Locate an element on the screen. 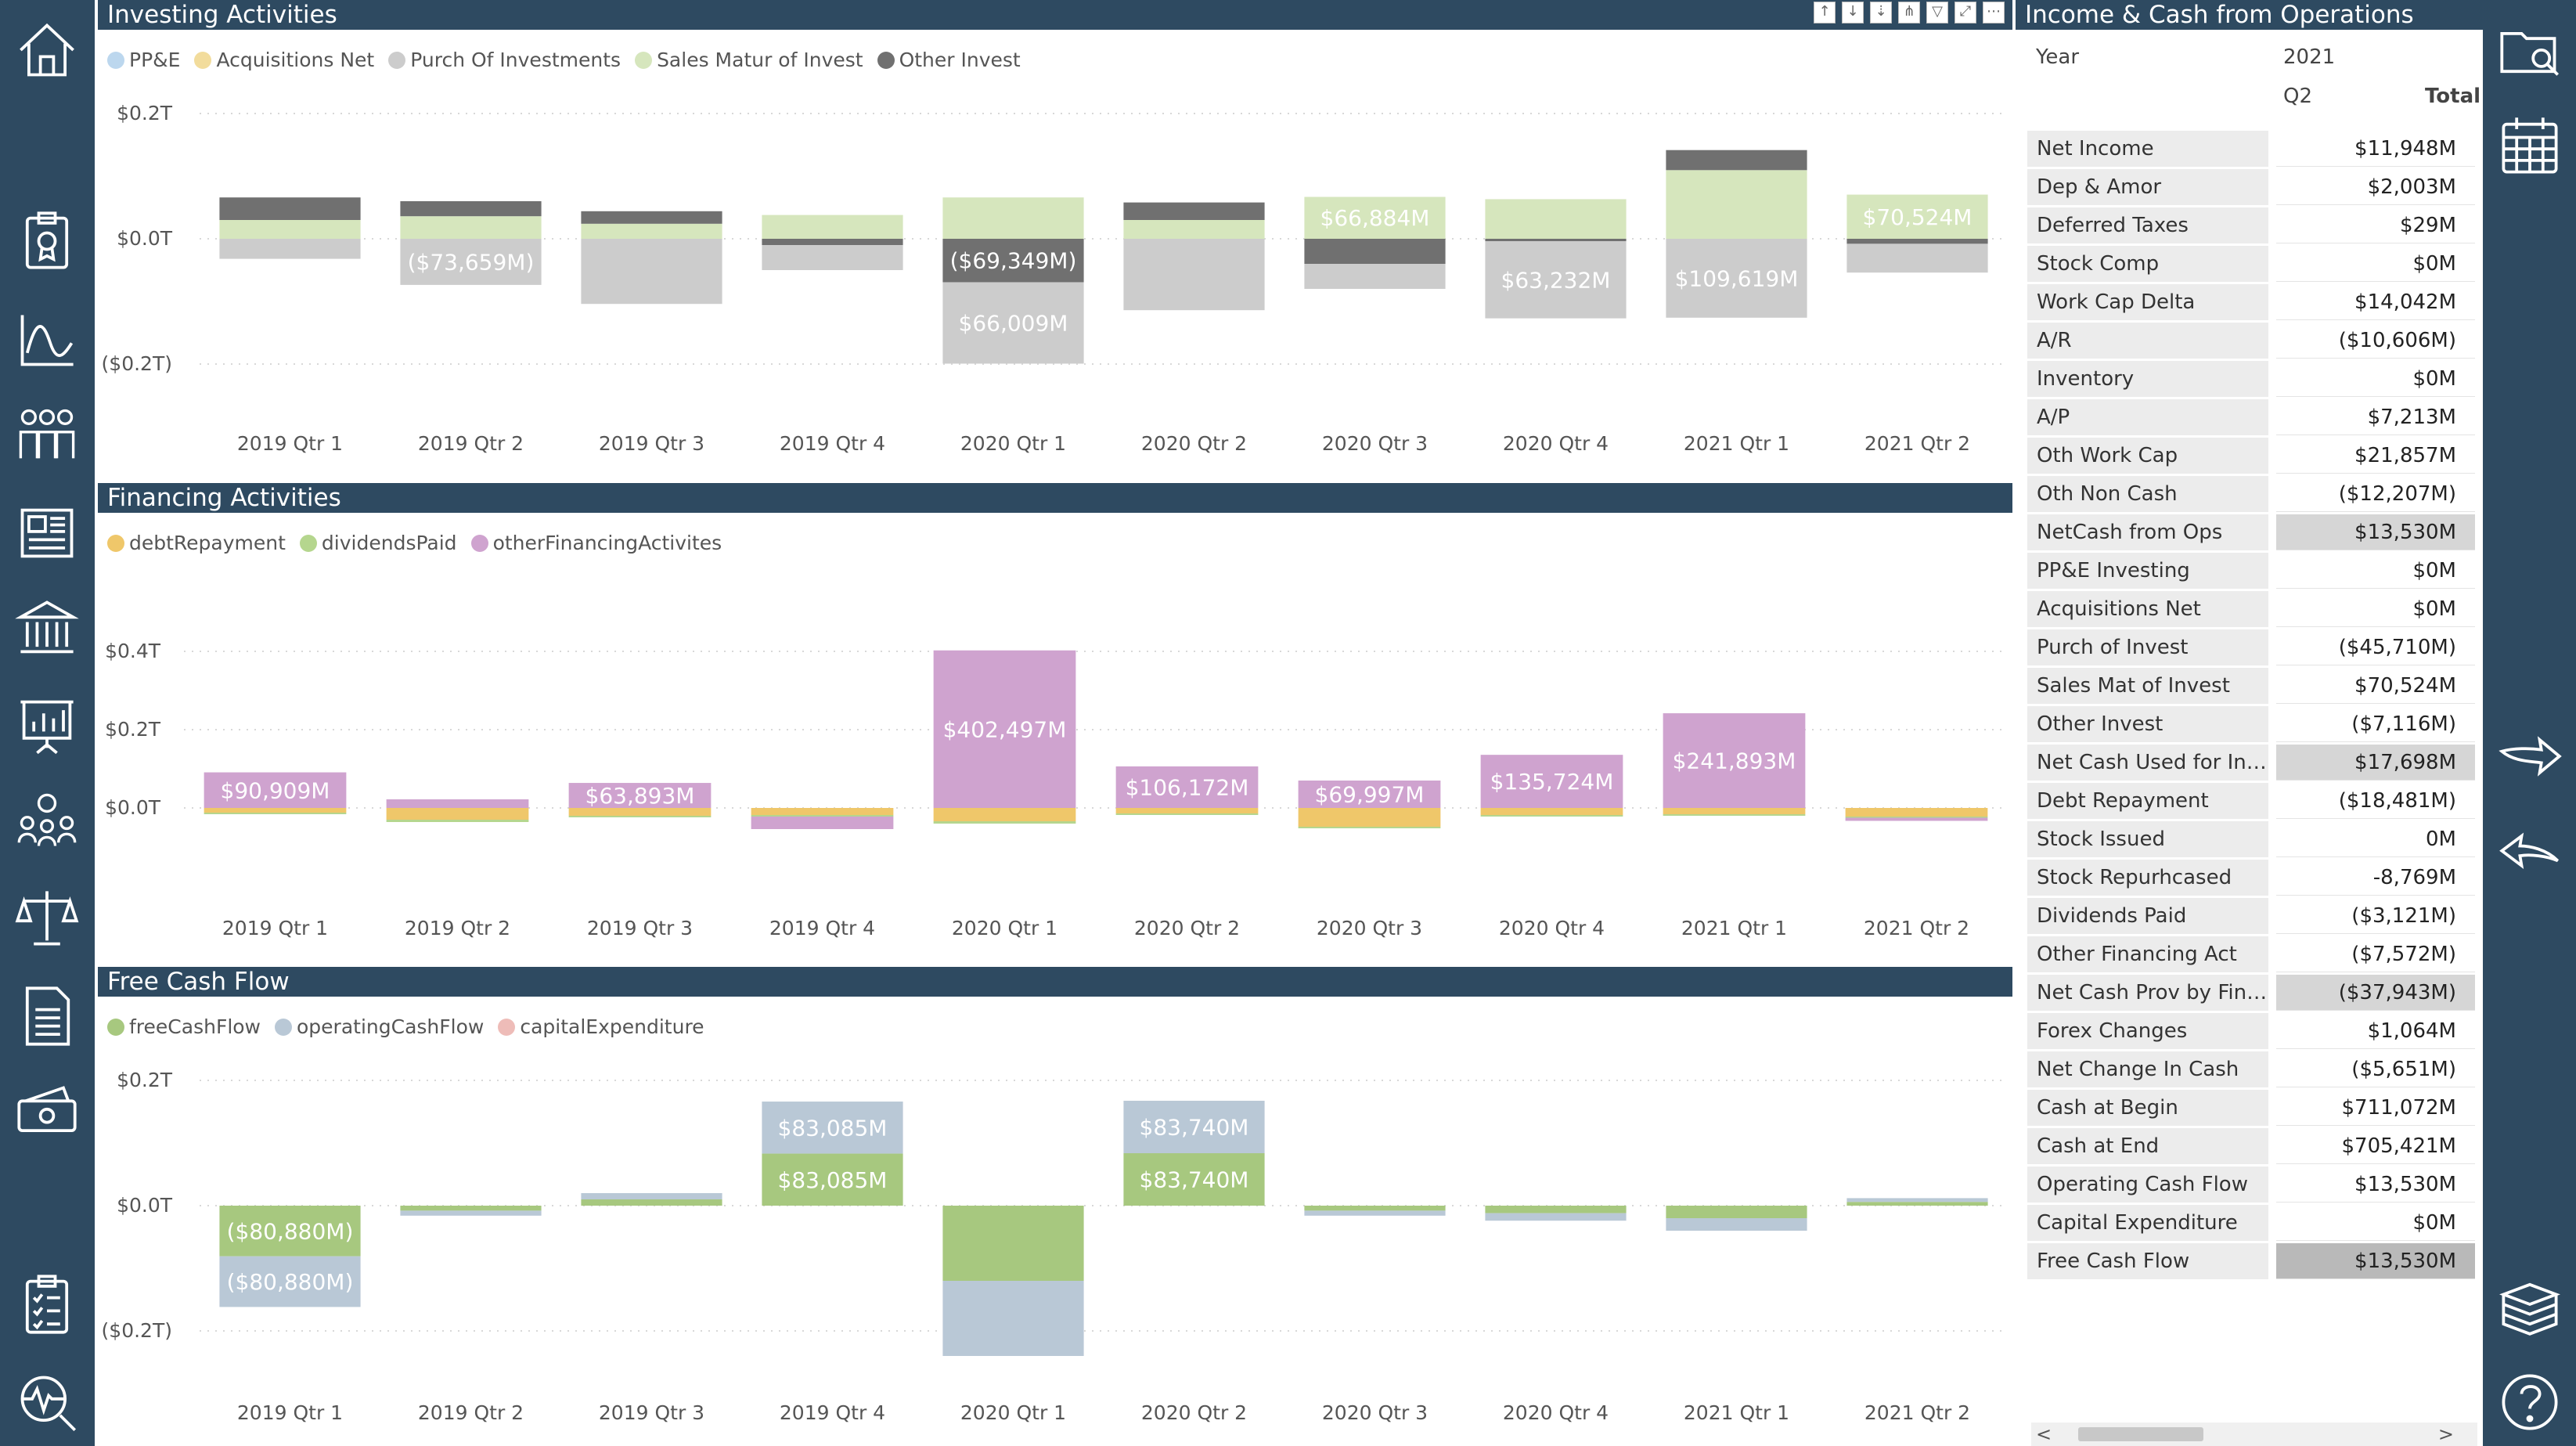 Image resolution: width=2576 pixels, height=1446 pixels. clipboard-award-icon is located at coordinates (47, 241).